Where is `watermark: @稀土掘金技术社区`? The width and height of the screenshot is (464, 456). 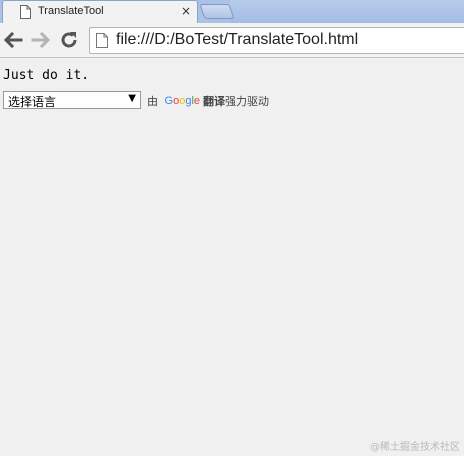 watermark: @稀土掘金技术社区 is located at coordinates (415, 447).